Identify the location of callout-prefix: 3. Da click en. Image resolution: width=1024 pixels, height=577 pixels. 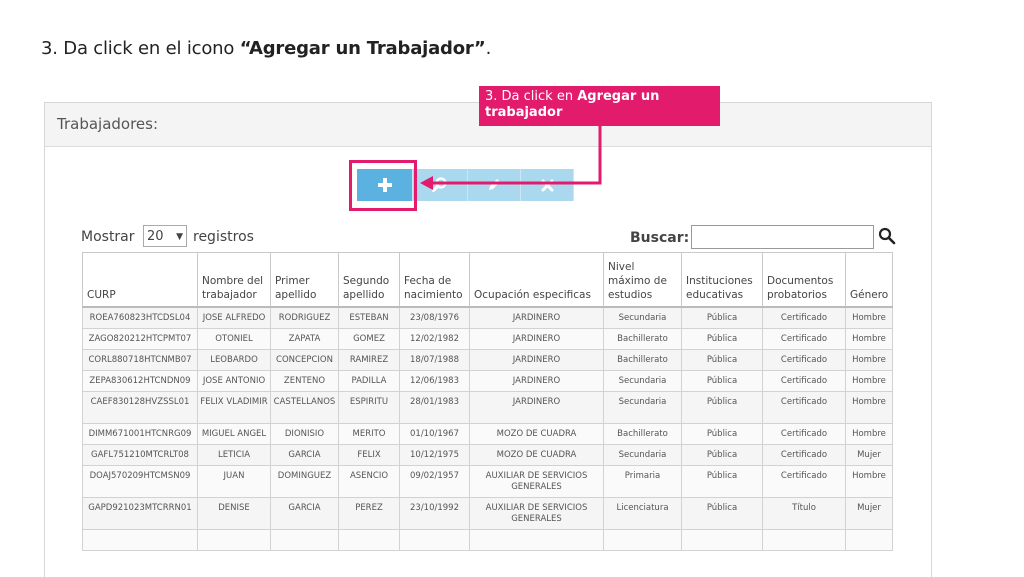
(531, 96).